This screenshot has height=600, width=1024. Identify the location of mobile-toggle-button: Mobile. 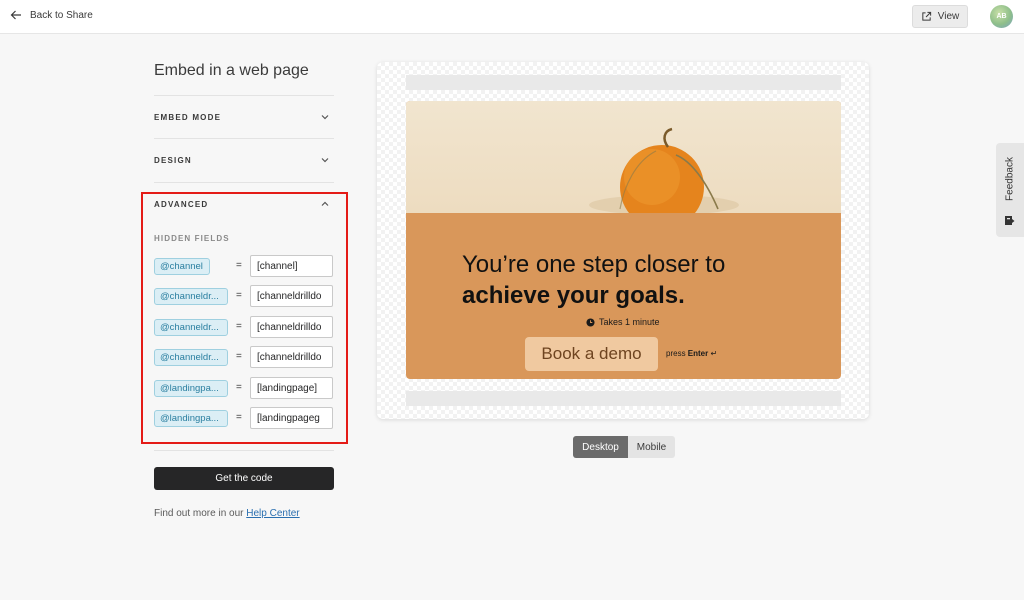
(651, 447).